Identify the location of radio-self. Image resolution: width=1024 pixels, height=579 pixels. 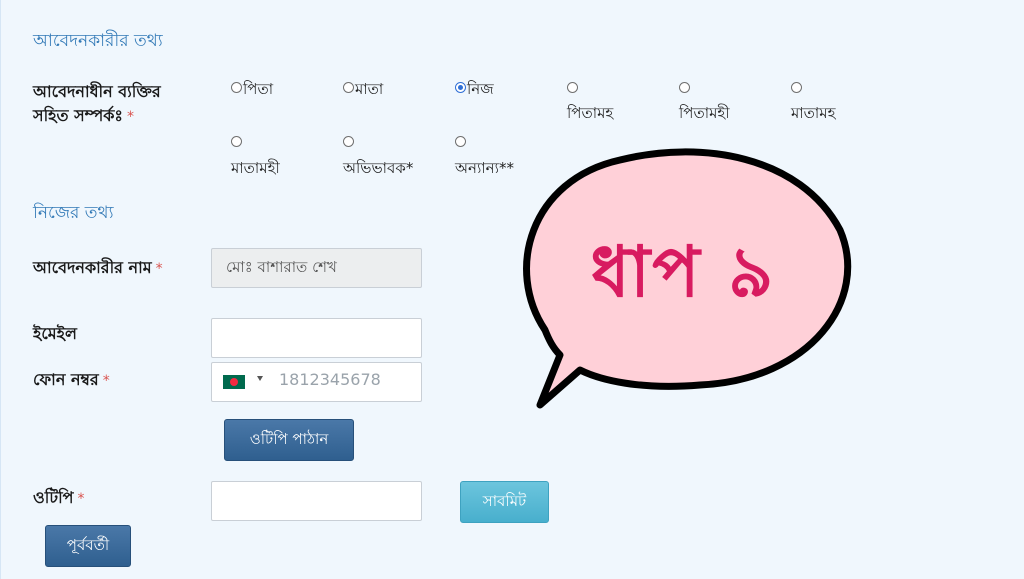
(460, 87).